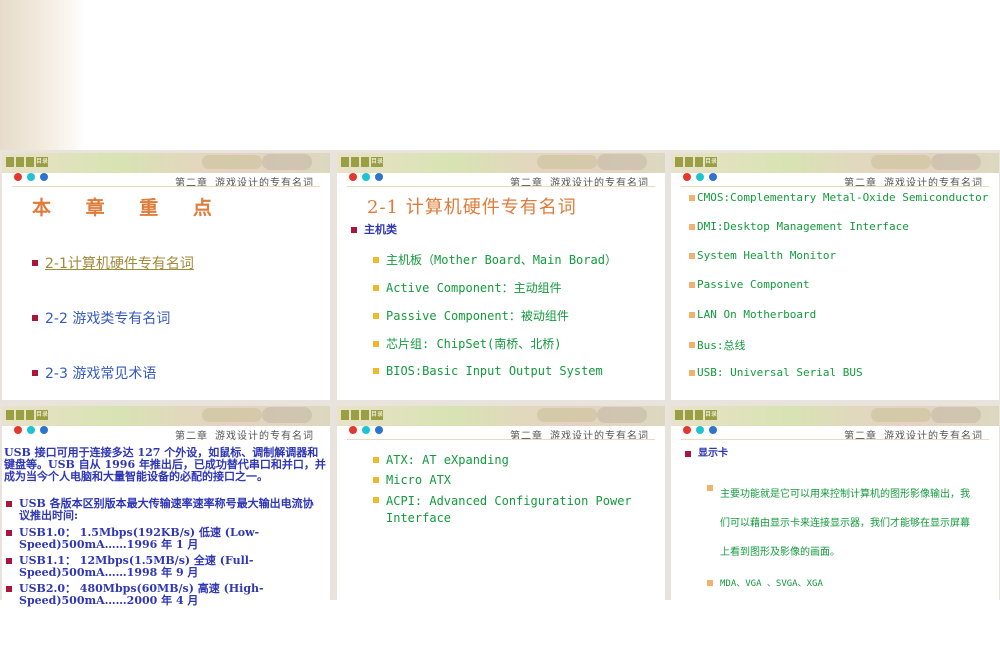 This screenshot has width=1000, height=653. Describe the element at coordinates (380, 229) in the screenshot. I see `heading-label: 主机类` at that location.